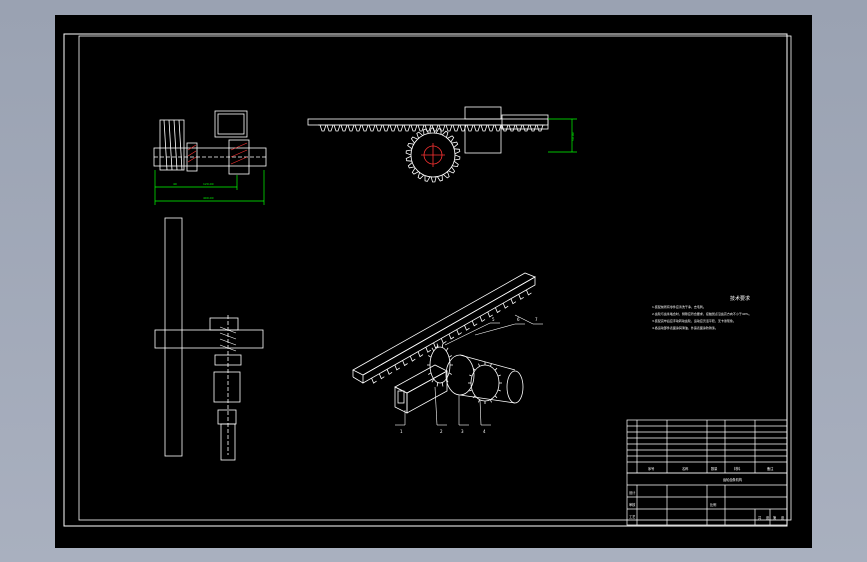  Describe the element at coordinates (208, 184) in the screenshot. I see `dim-label-mid: 120.00` at that location.